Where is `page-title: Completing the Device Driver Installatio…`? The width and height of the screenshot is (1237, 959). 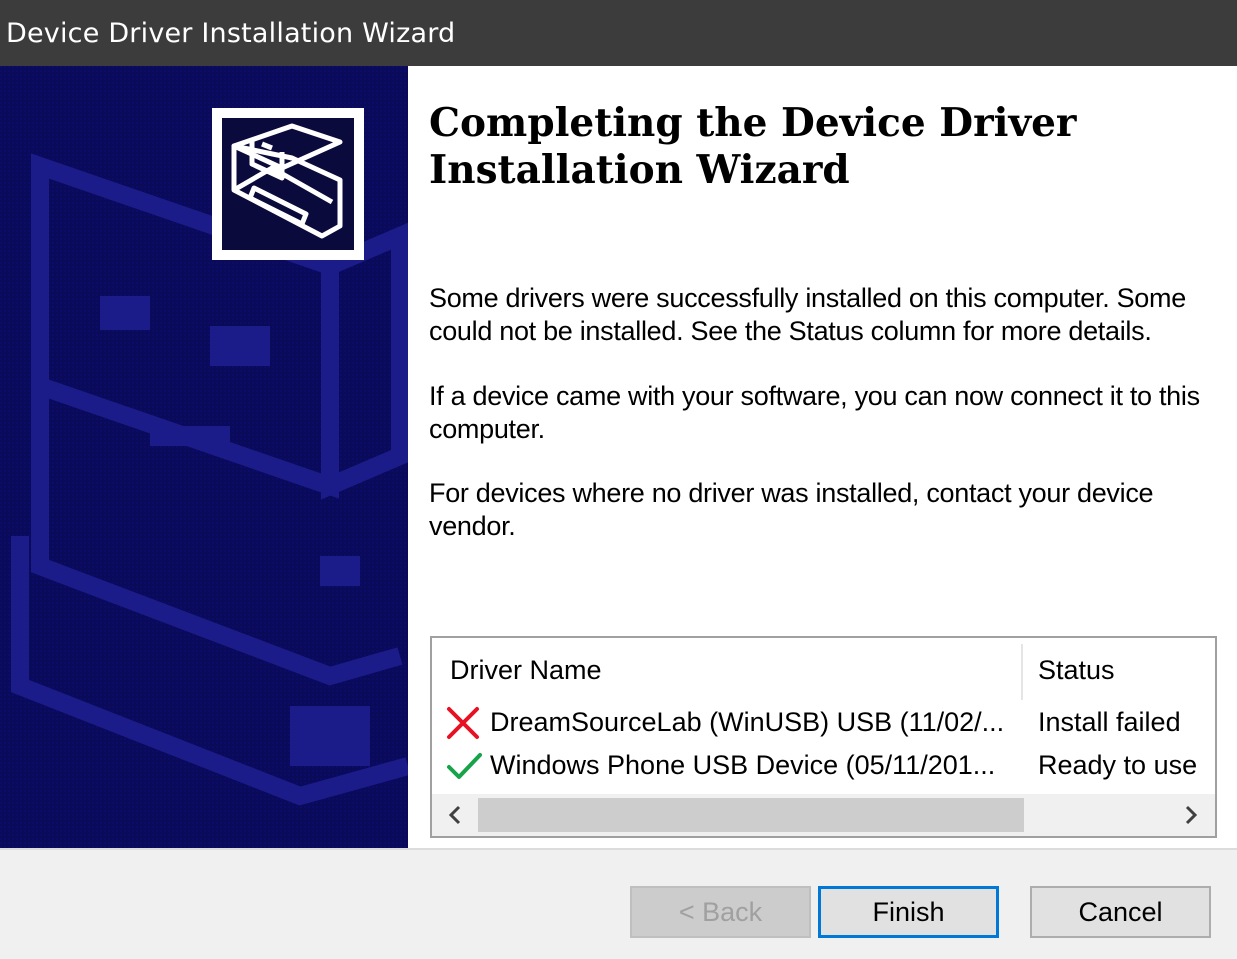 page-title: Completing the Device Driver Installatio… is located at coordinates (753, 146).